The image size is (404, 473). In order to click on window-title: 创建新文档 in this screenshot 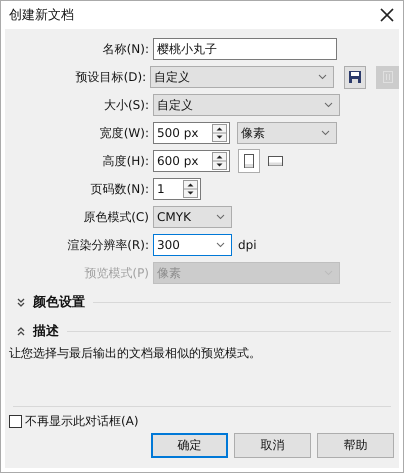, I will do `click(41, 15)`.